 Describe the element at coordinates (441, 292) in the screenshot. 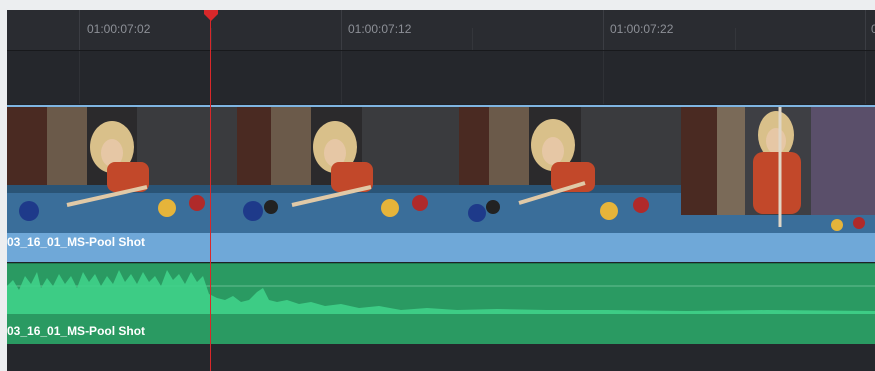

I see `audio-waveform` at that location.